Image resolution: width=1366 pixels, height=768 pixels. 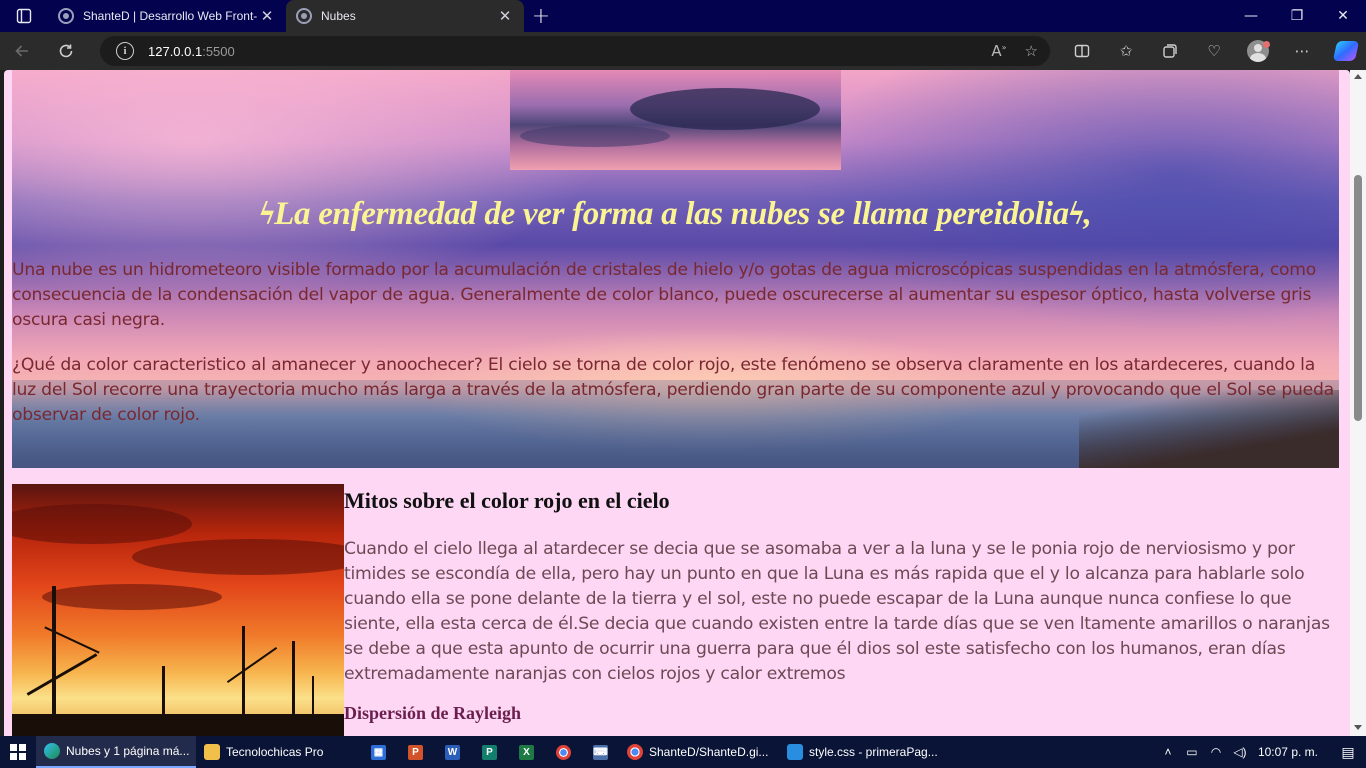 I want to click on word-icon: W, so click(x=452, y=752).